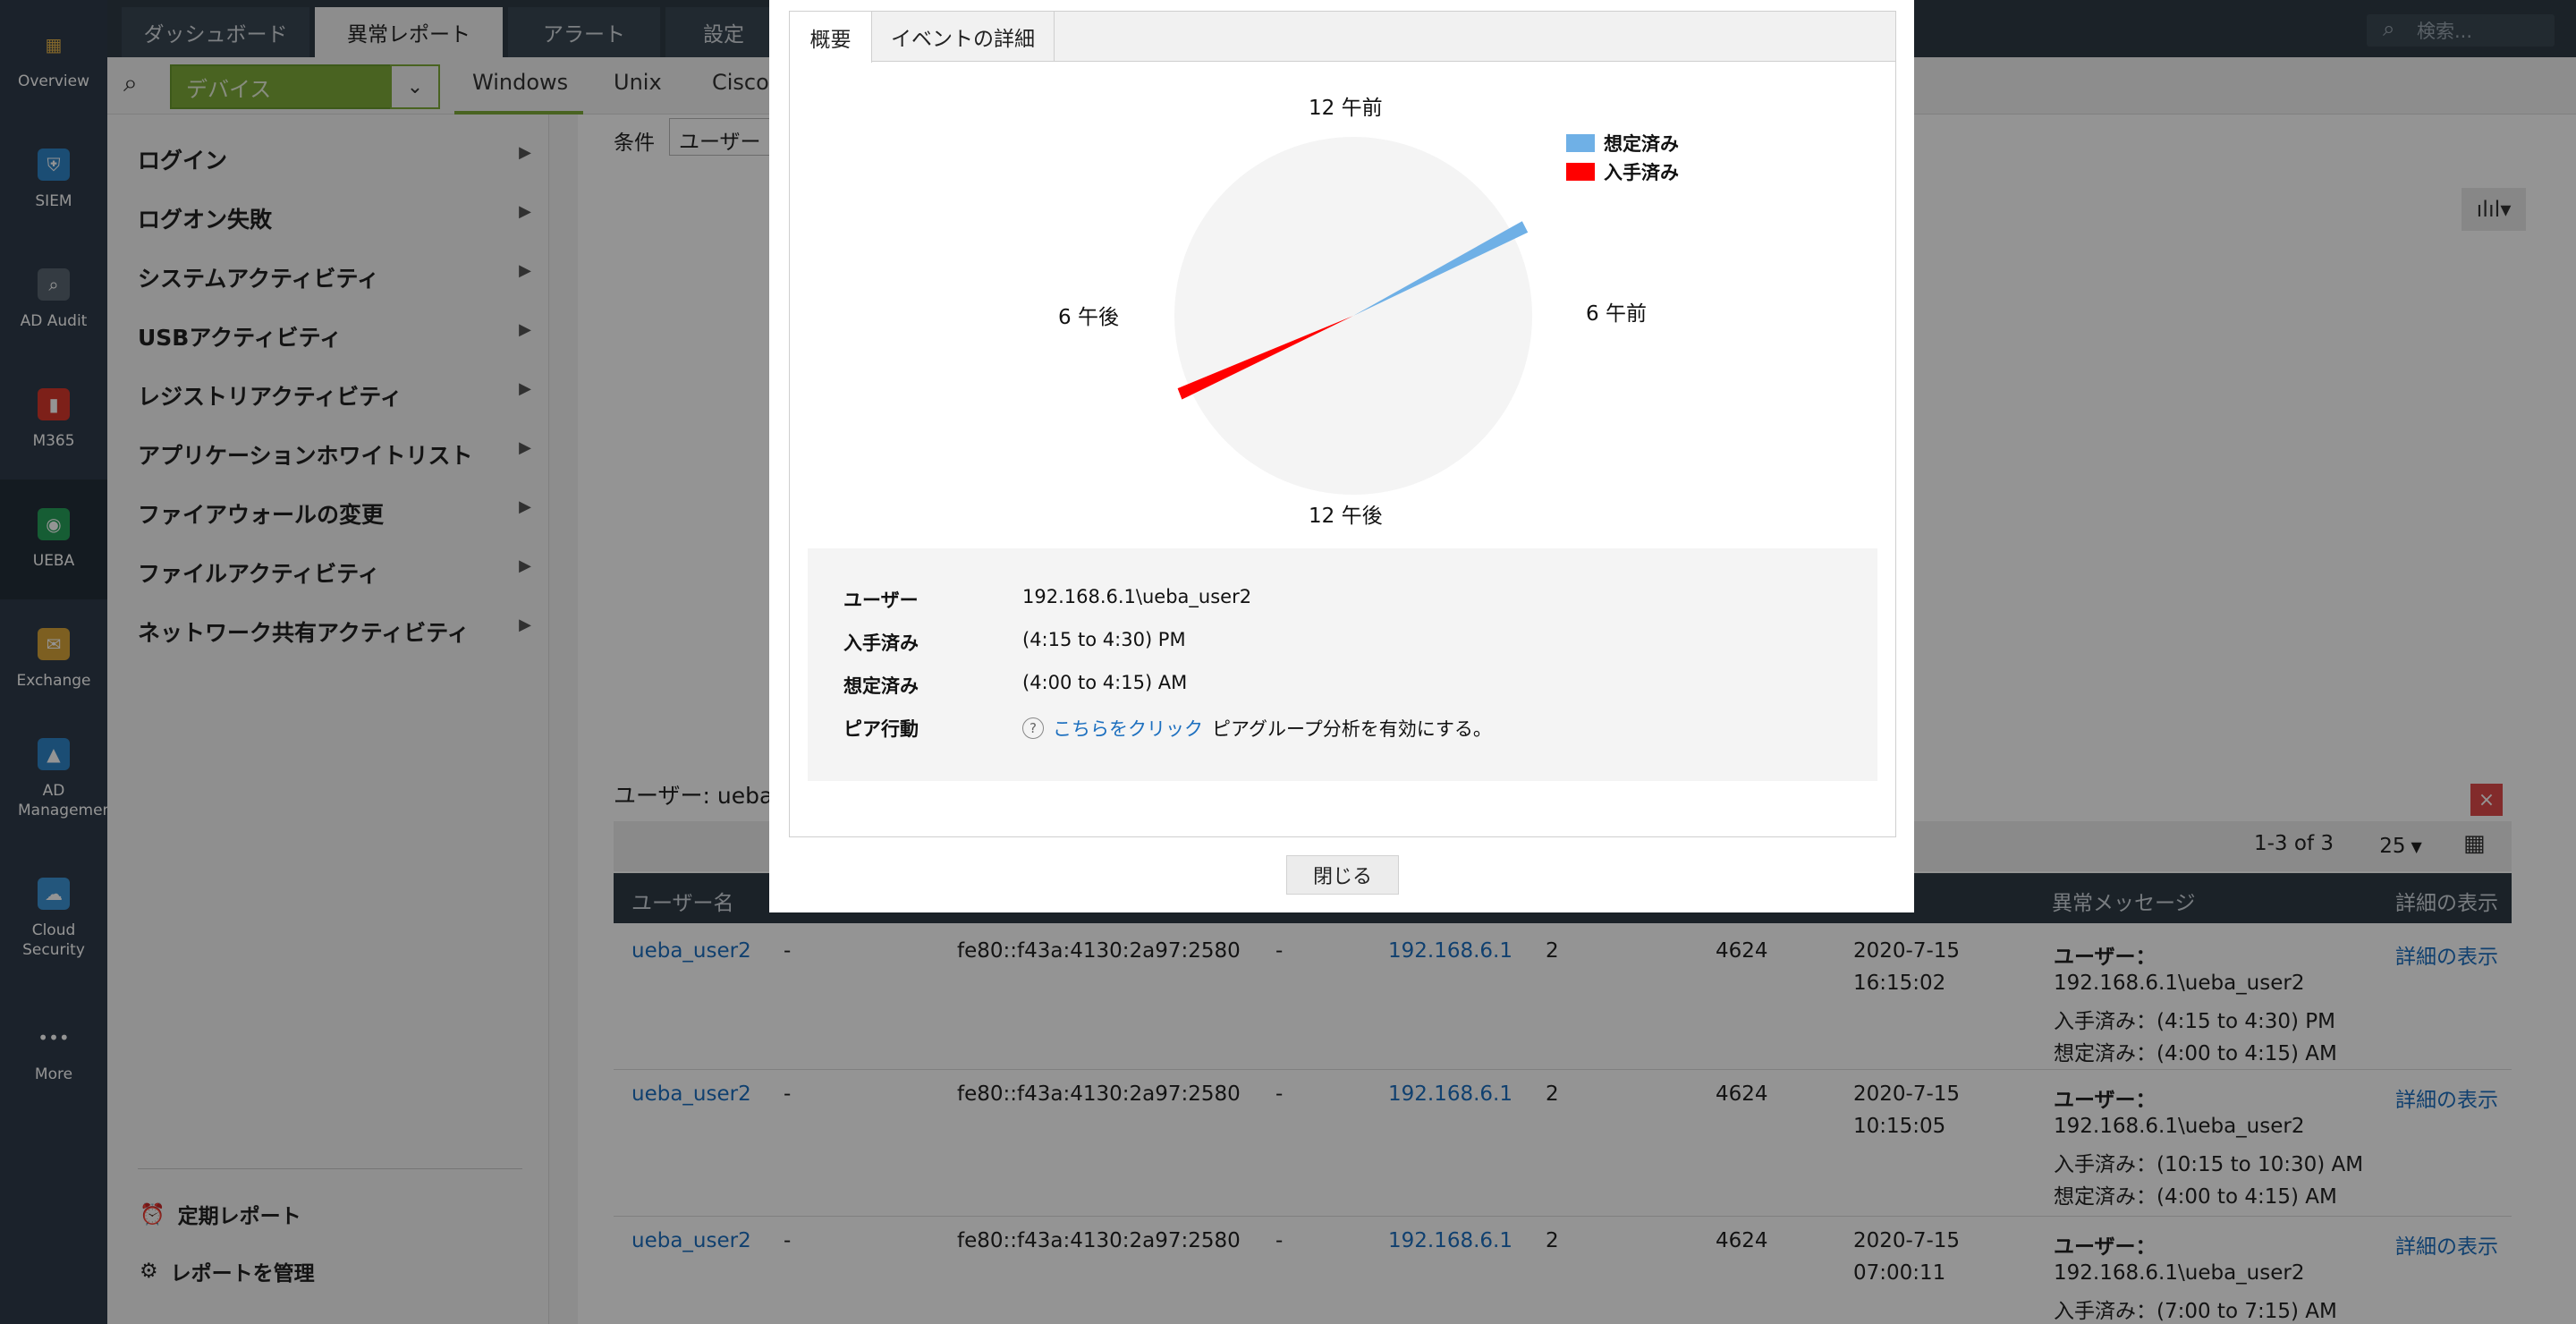 The height and width of the screenshot is (1324, 2576). Describe the element at coordinates (1641, 144) in the screenshot. I see `legend-label: 想定済み` at that location.